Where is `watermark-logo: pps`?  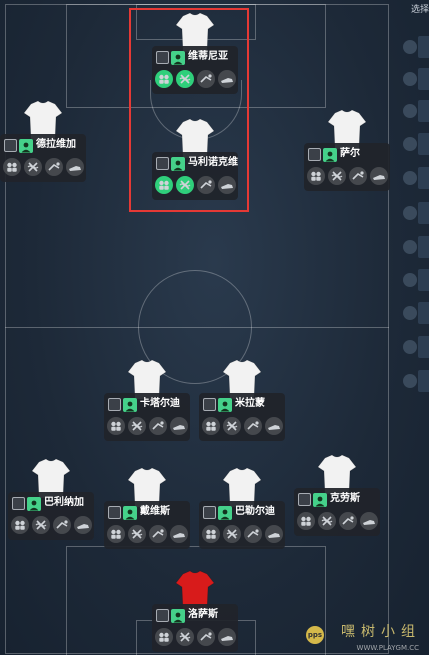 watermark-logo: pps is located at coordinates (315, 635).